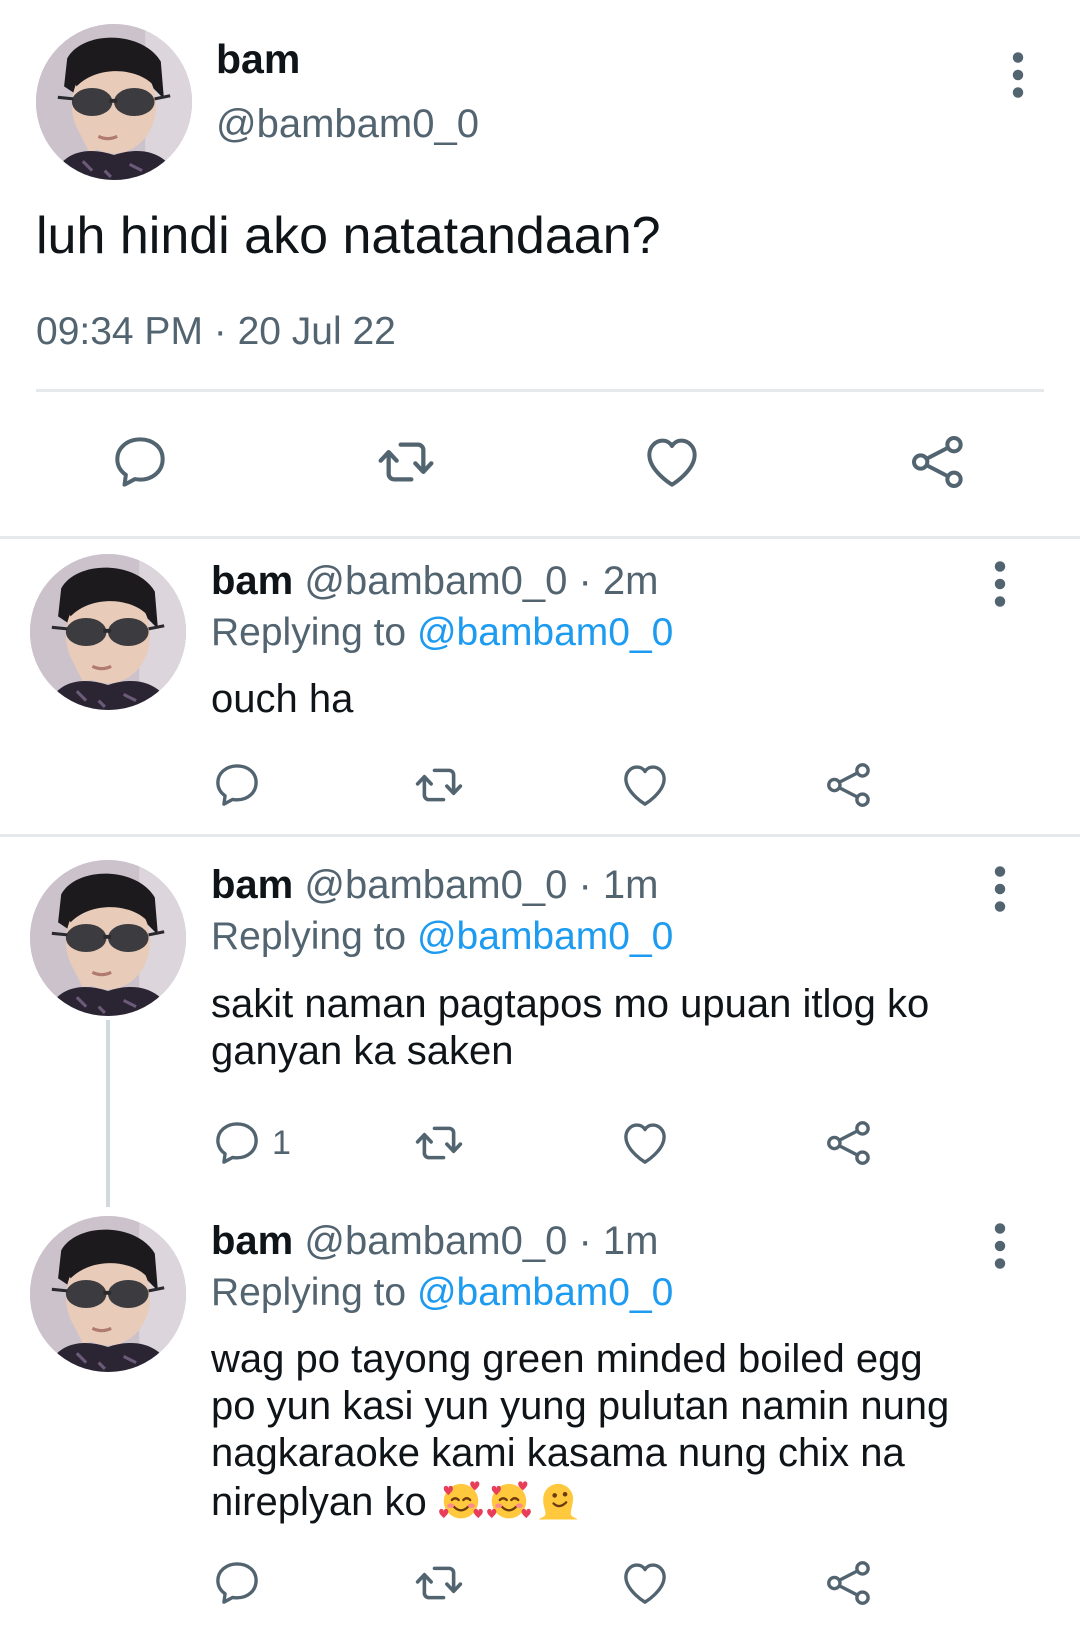 This screenshot has height=1641, width=1080. I want to click on reply-time: 2m, so click(630, 581).